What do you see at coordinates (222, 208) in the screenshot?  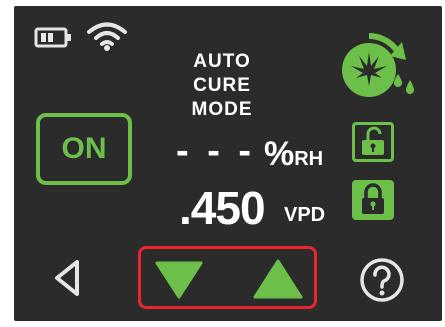 I see `vpd-value: .450` at bounding box center [222, 208].